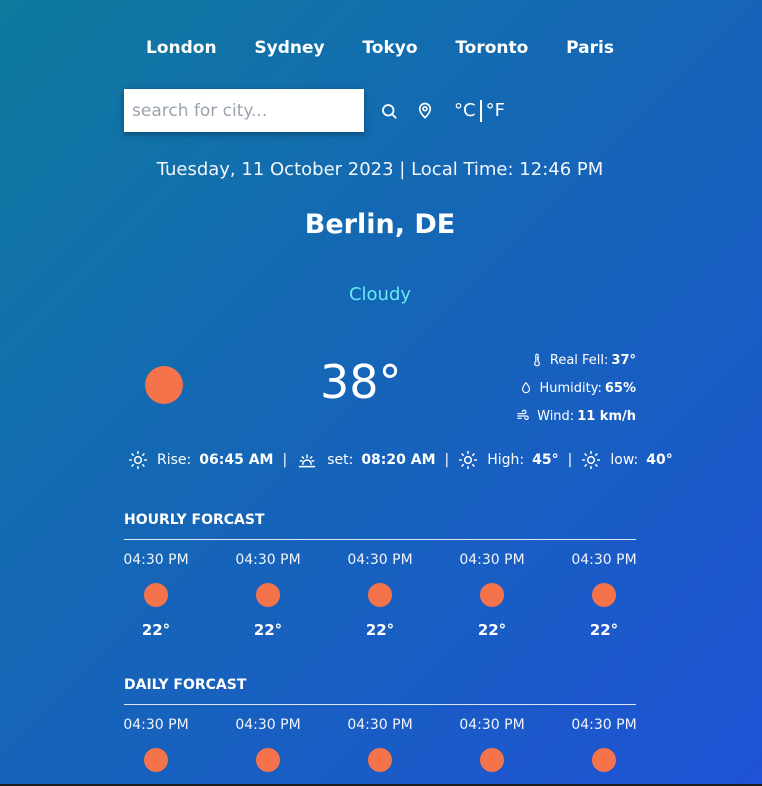 The height and width of the screenshot is (786, 762). Describe the element at coordinates (174, 460) in the screenshot. I see `sunrise-label: Rise:` at that location.